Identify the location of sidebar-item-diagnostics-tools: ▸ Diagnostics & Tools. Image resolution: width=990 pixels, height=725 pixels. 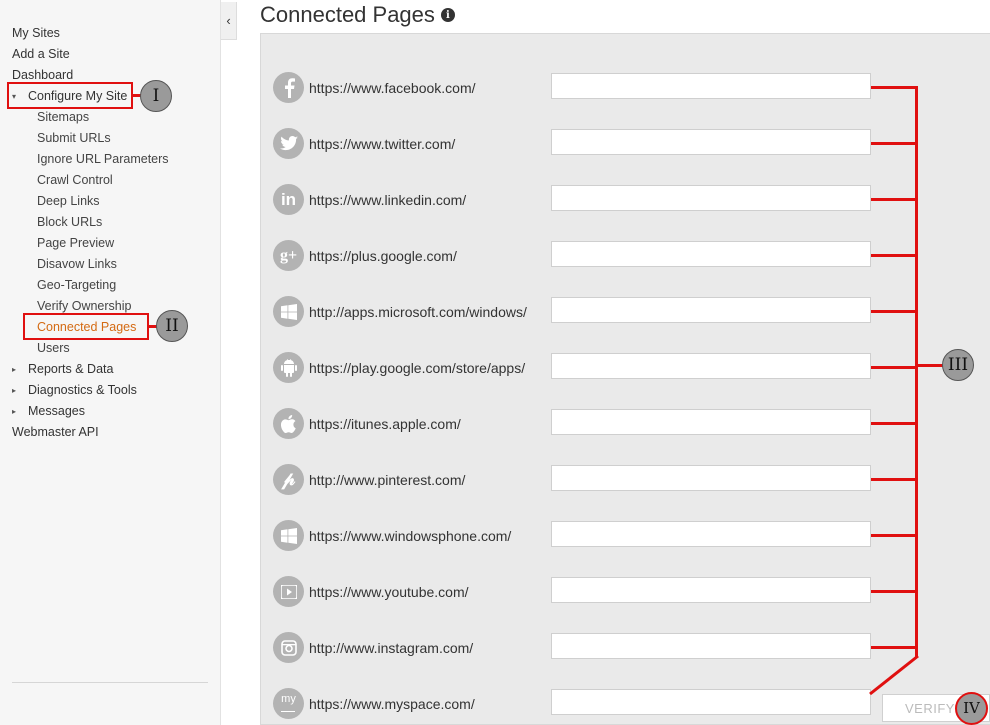
(74, 391).